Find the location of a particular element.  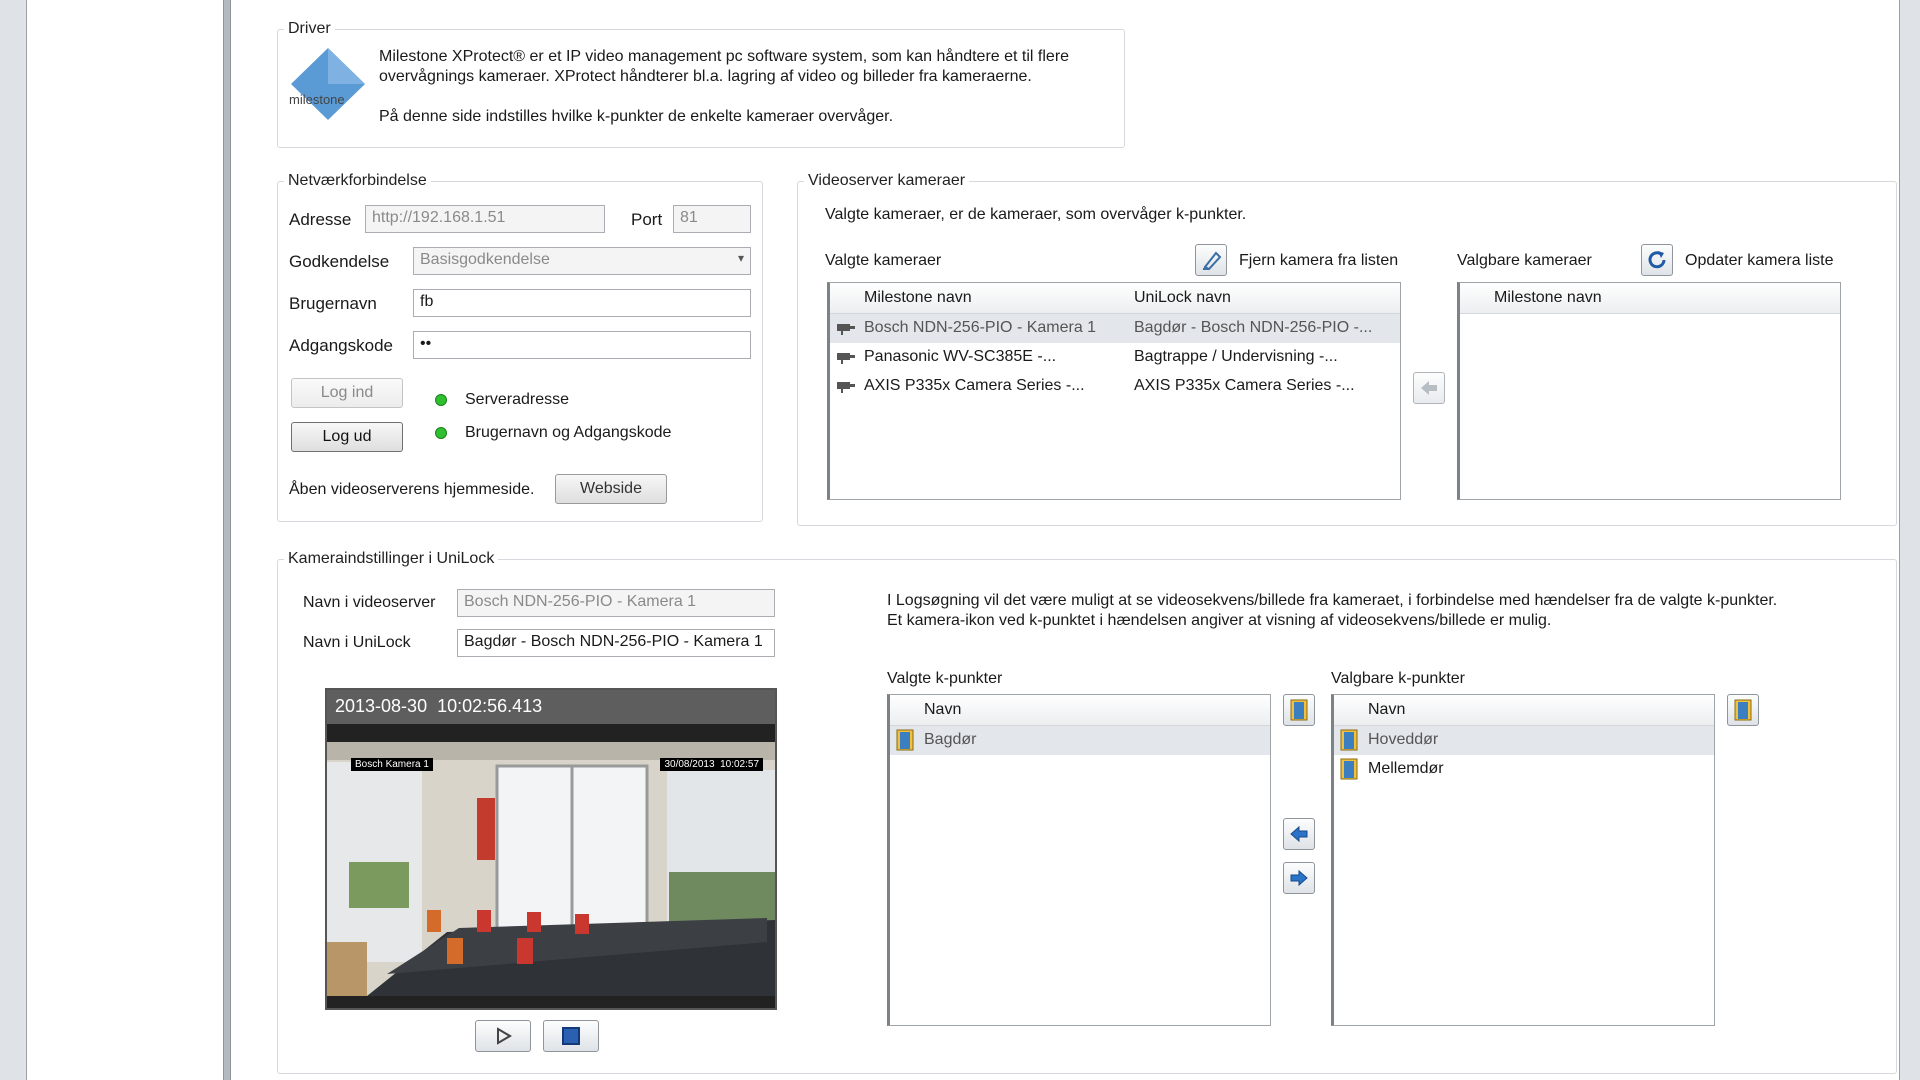

selected-kpoints-header: Navn is located at coordinates (1080, 710).